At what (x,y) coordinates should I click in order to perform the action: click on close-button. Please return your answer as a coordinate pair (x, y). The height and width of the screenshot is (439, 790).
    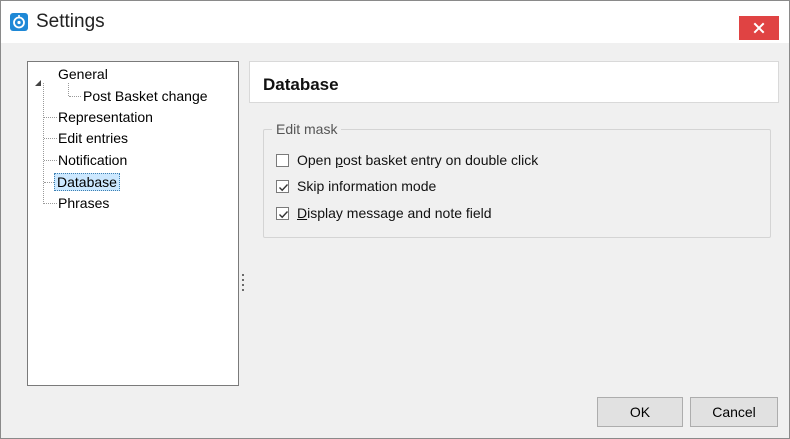
    Looking at the image, I should click on (759, 28).